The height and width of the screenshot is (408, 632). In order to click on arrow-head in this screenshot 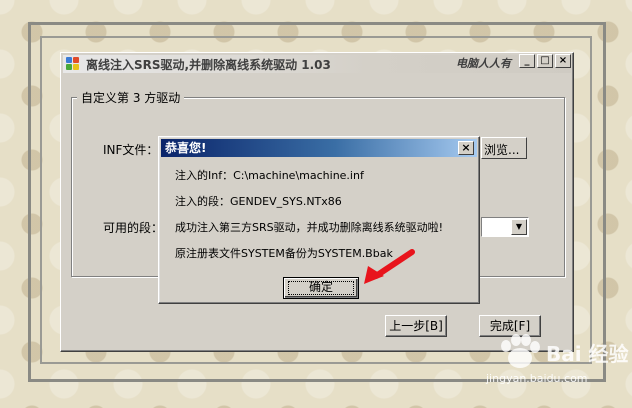, I will do `click(374, 275)`.